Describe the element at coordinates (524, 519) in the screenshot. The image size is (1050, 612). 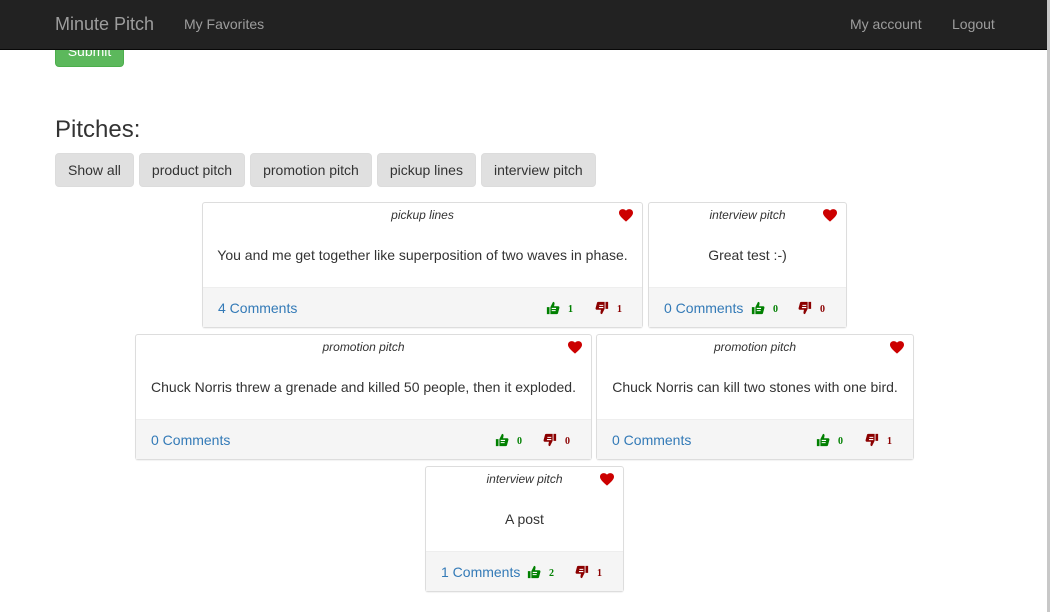
I see `pitch-text: A post` at that location.